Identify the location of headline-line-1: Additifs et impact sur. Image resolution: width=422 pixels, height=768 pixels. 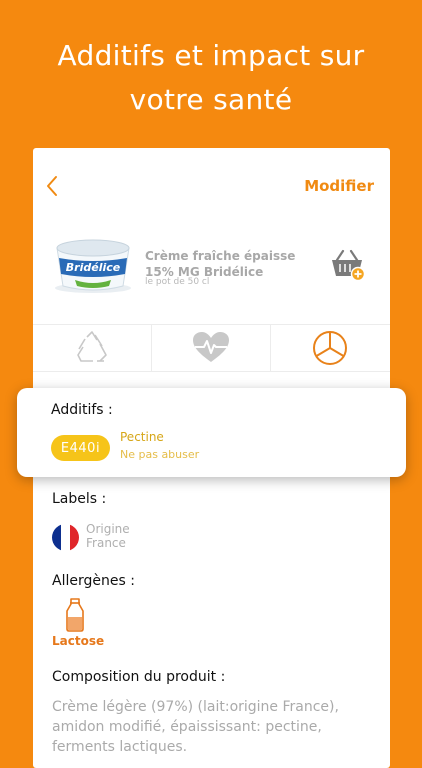
(211, 55).